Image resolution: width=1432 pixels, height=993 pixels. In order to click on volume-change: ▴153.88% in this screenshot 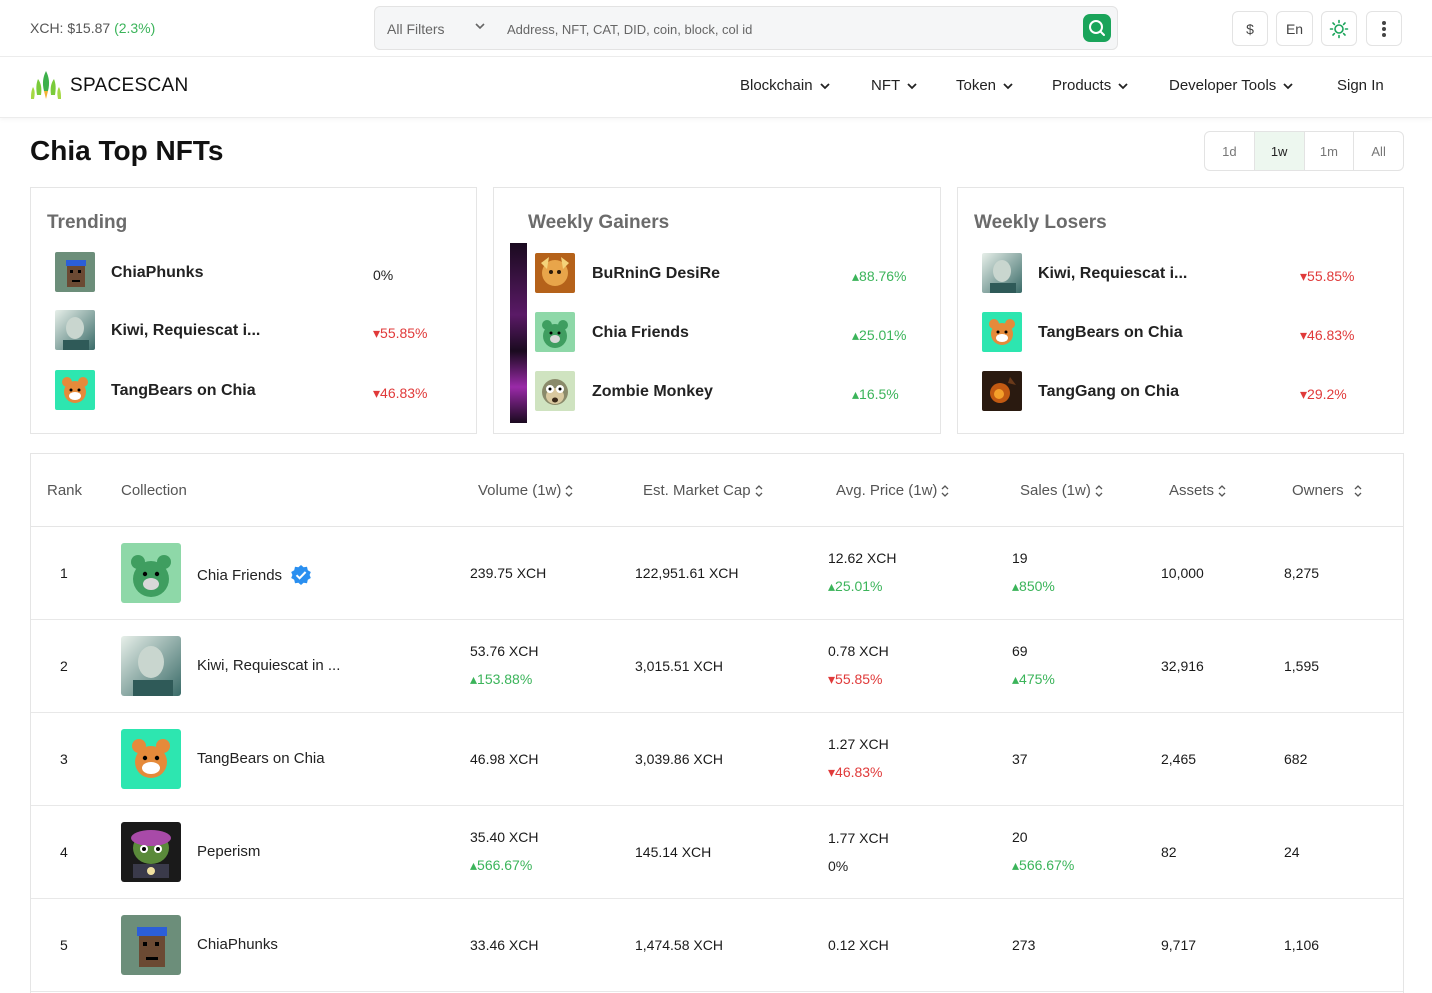, I will do `click(501, 679)`.